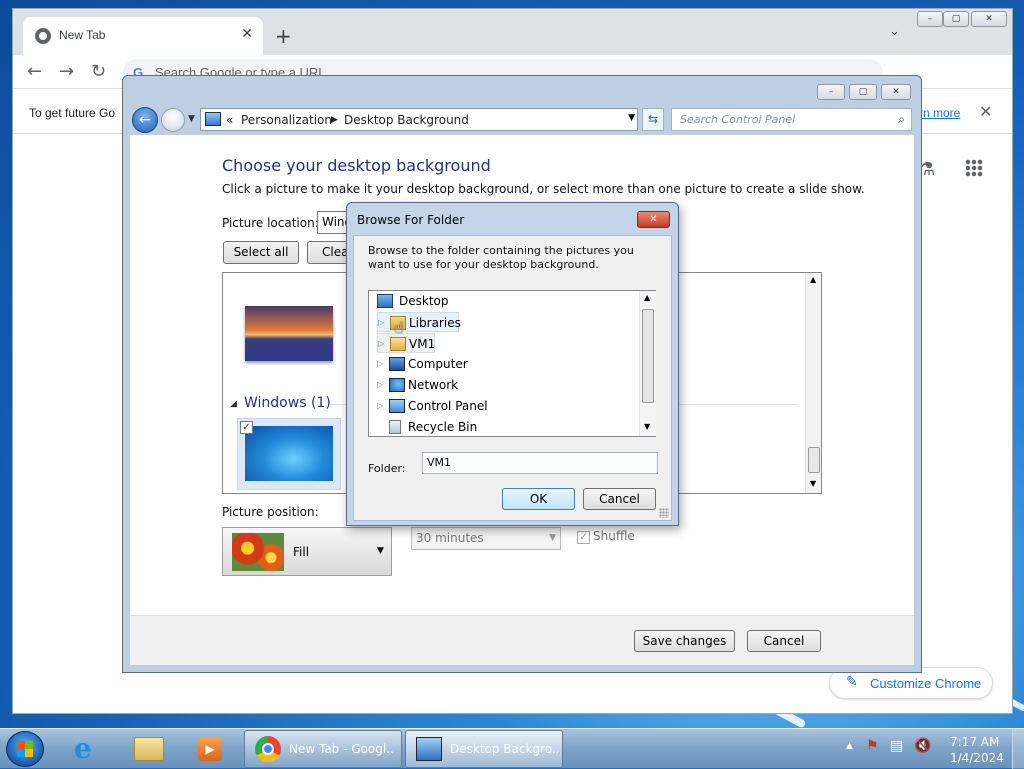 Image resolution: width=1024 pixels, height=769 pixels. What do you see at coordinates (387, 468) in the screenshot?
I see `folder-label: Folder:` at bounding box center [387, 468].